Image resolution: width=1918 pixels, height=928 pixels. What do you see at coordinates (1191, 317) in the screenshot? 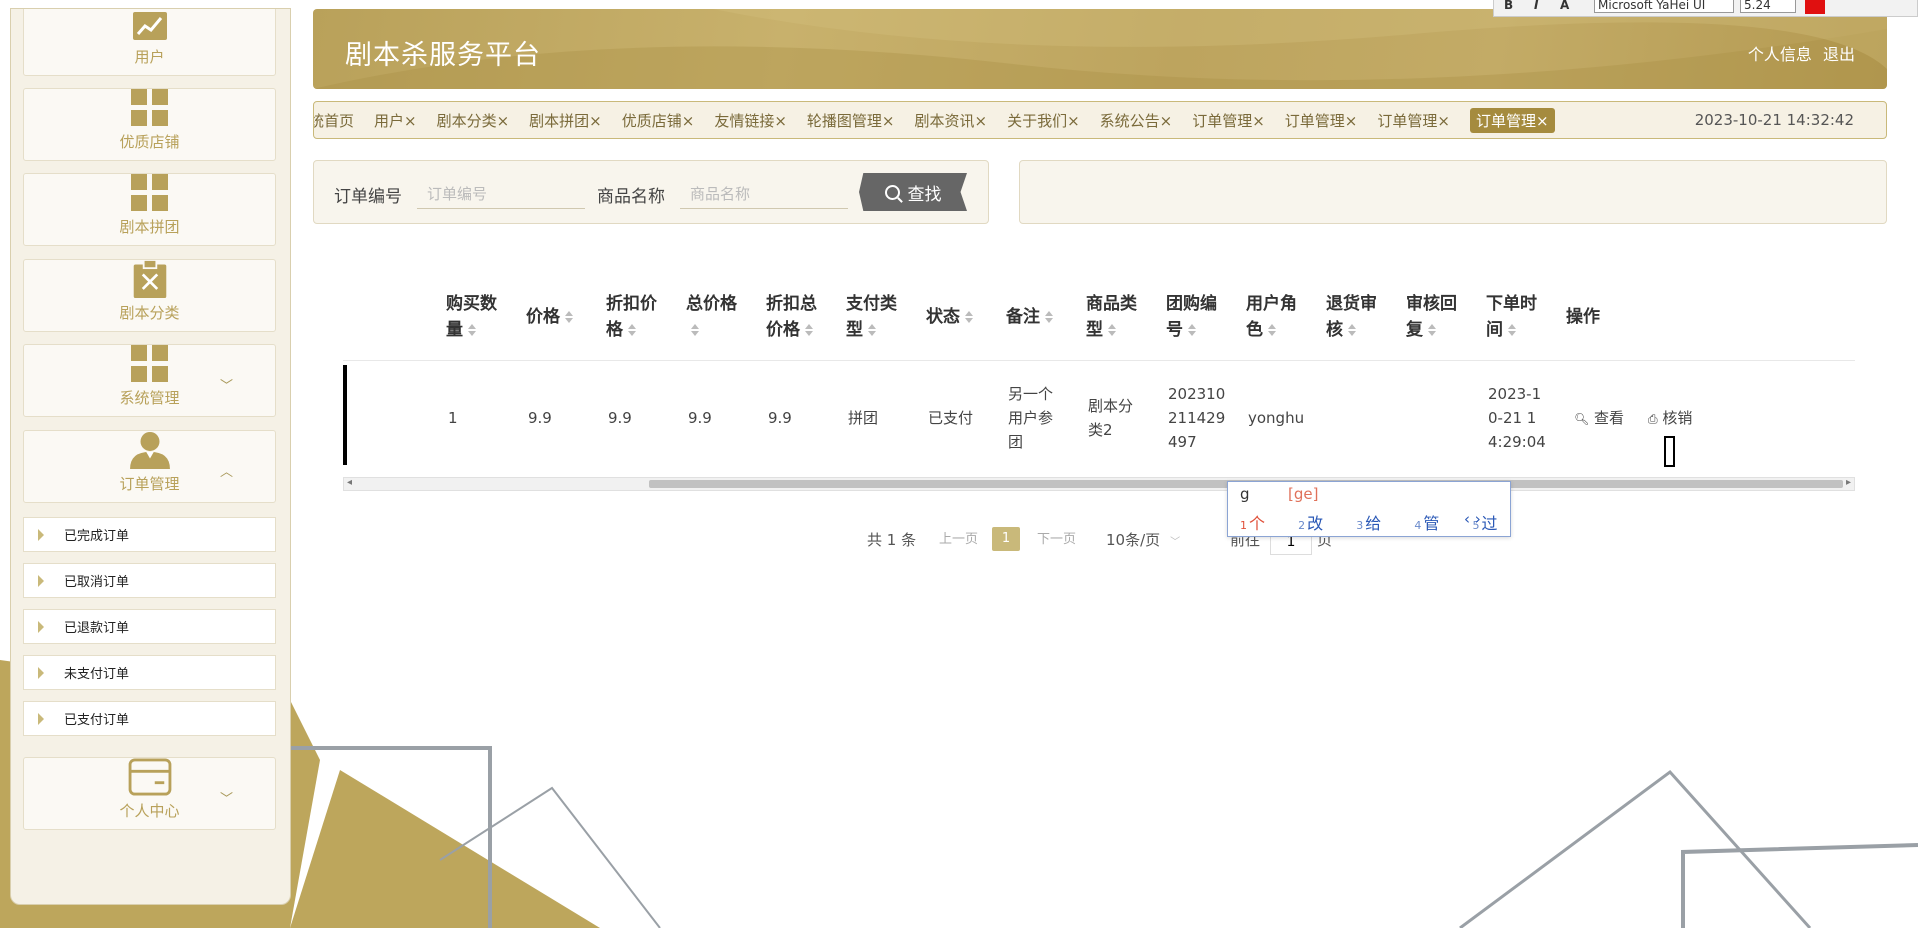
I see `header-group-no: 团购编号` at bounding box center [1191, 317].